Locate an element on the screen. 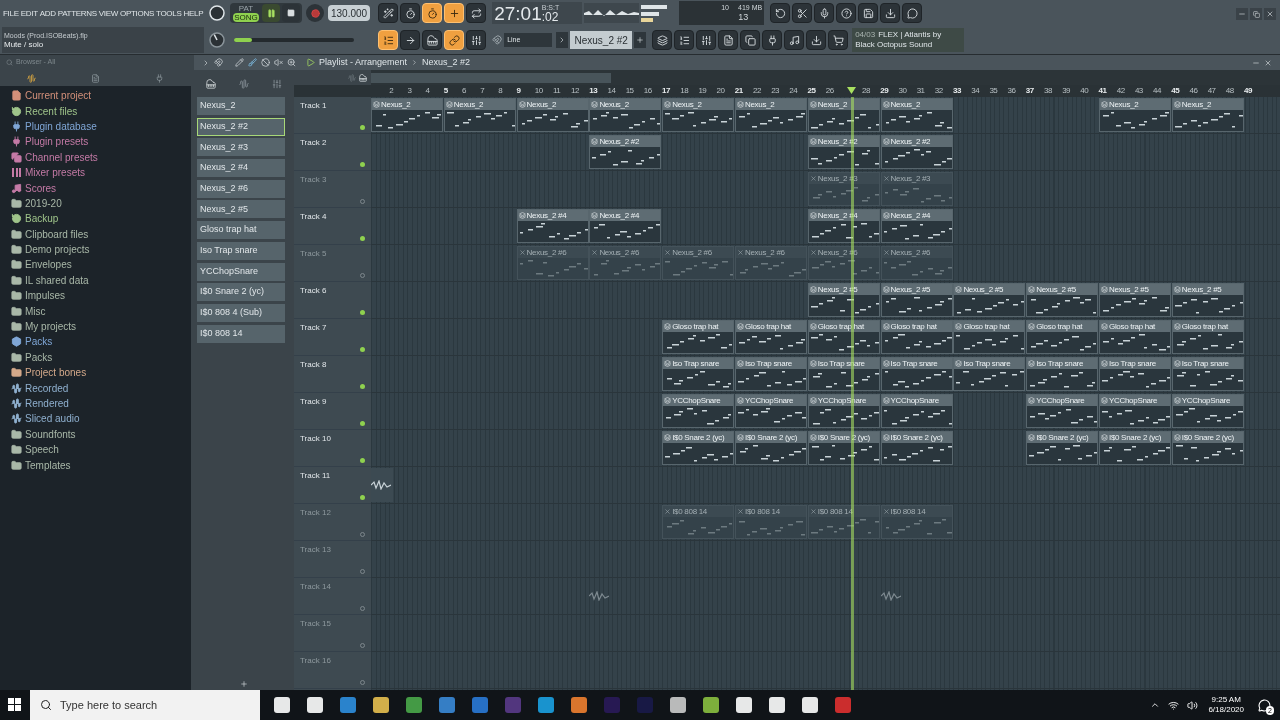 This screenshot has width=1280, height=720. pattern-item: Nexus_2 is located at coordinates (241, 106).